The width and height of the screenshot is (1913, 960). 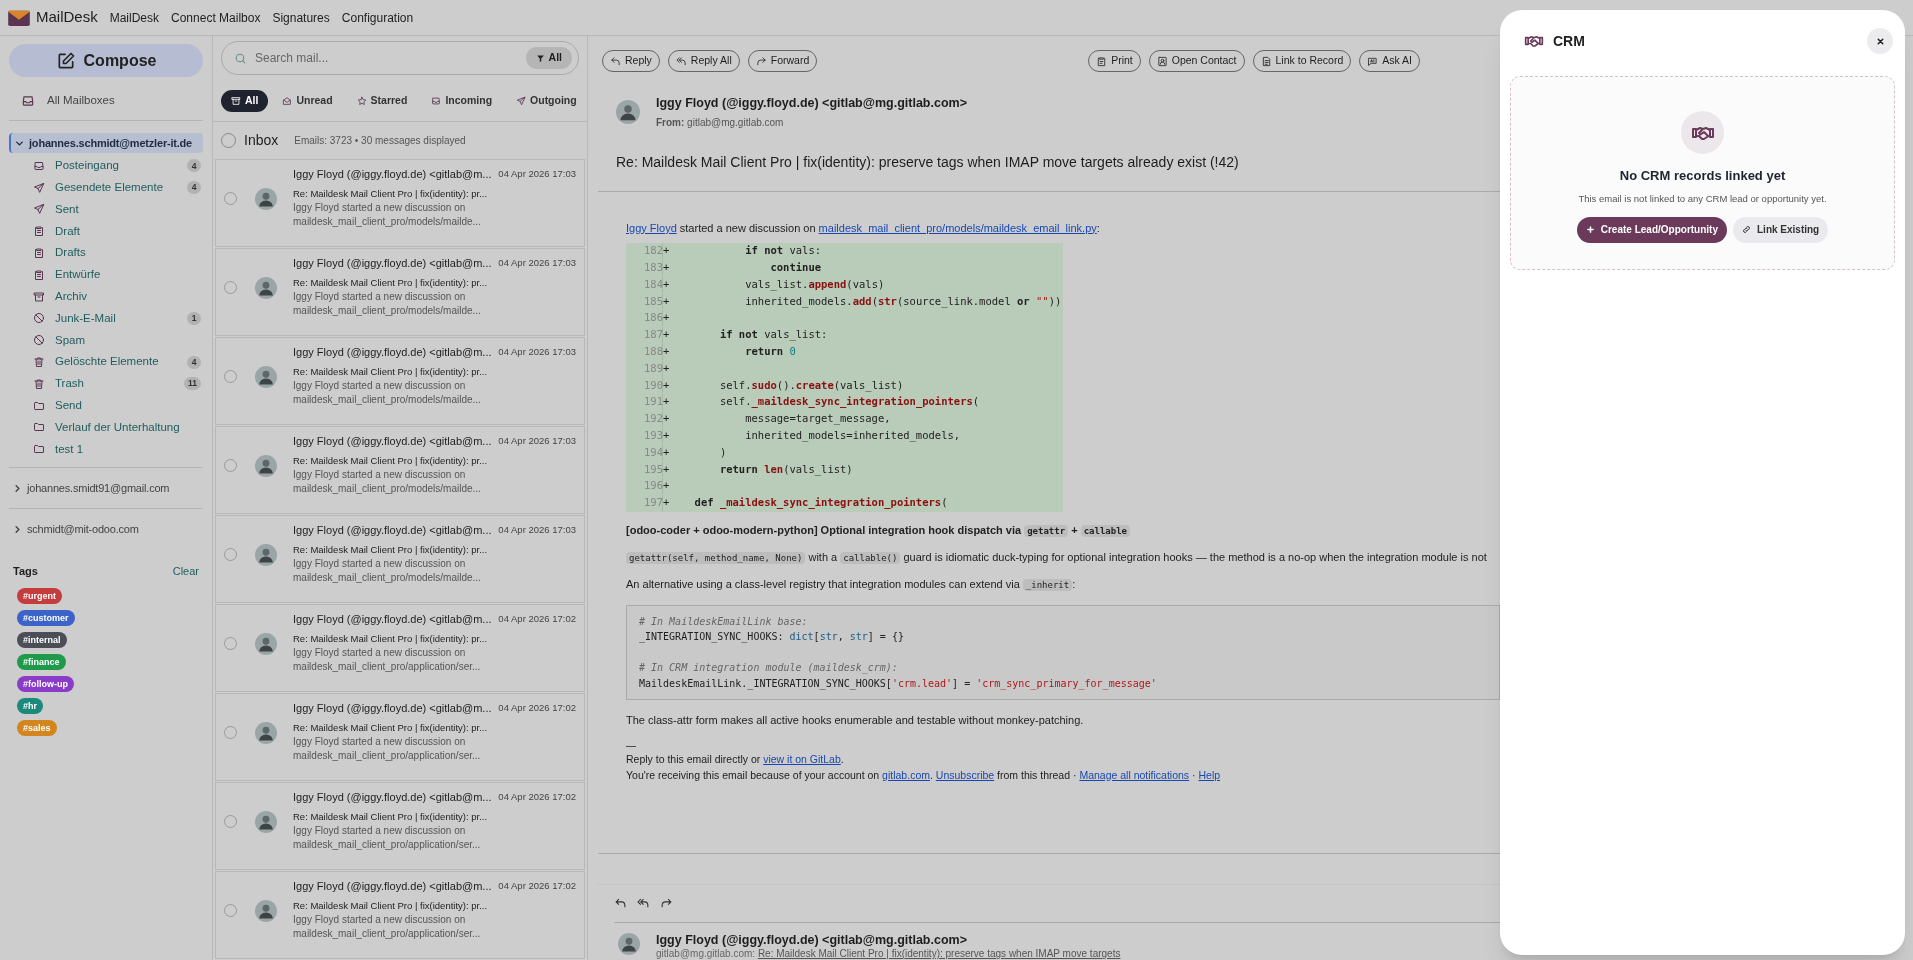 I want to click on line-number: 191, so click(x=644, y=402).